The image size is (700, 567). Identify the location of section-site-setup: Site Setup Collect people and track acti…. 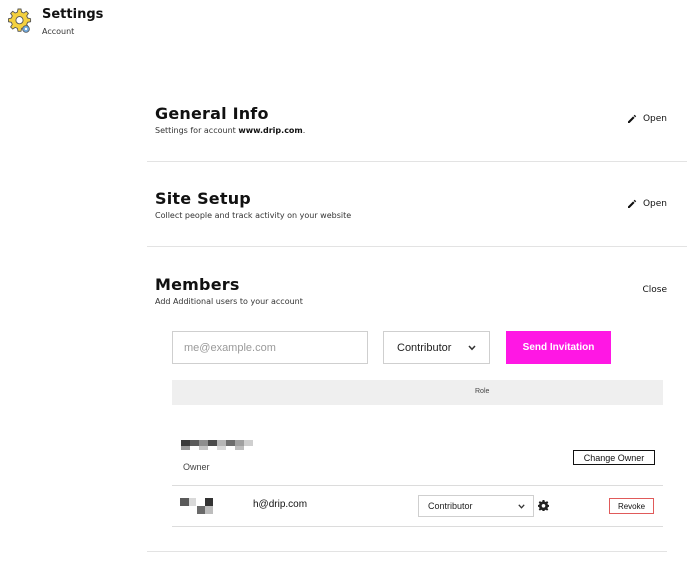
(417, 217).